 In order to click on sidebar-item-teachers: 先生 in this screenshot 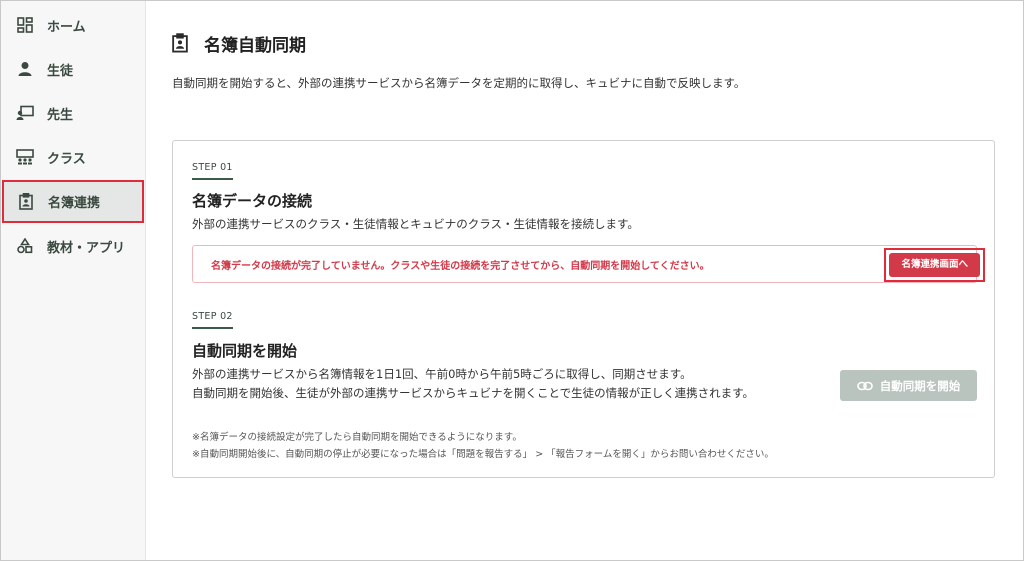, I will do `click(73, 113)`.